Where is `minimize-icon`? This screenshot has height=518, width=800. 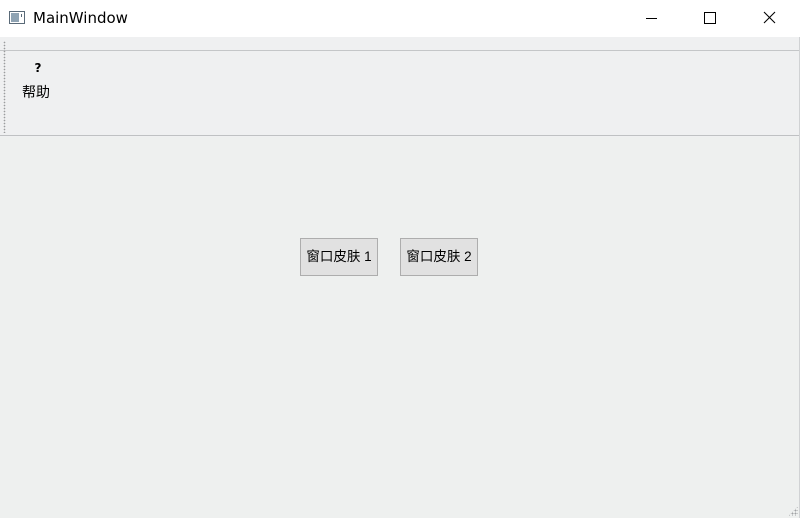 minimize-icon is located at coordinates (651, 18).